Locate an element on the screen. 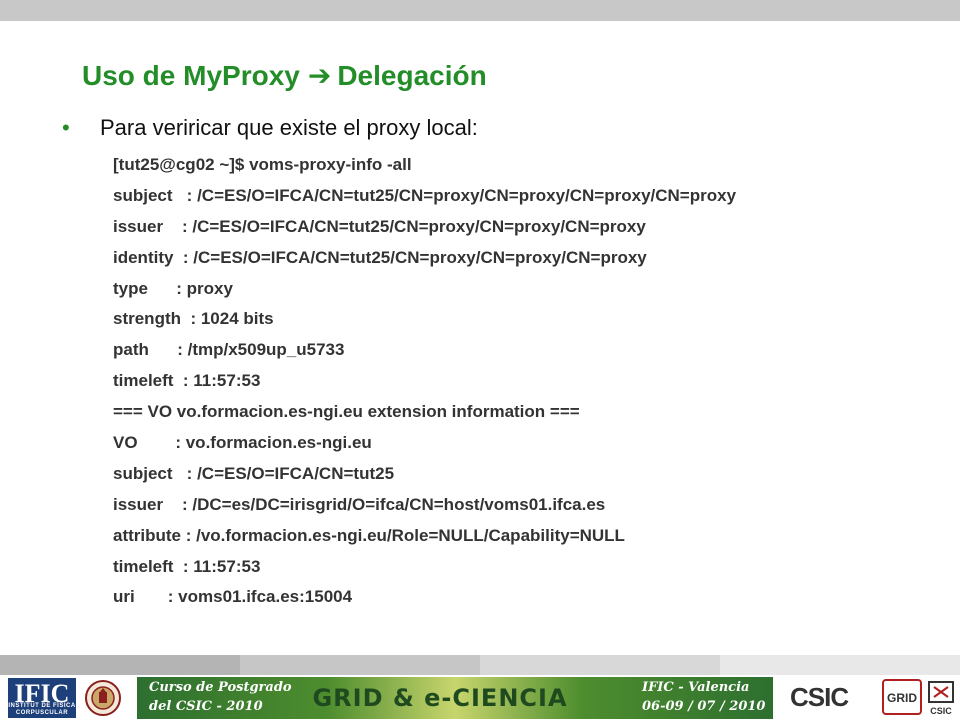 The width and height of the screenshot is (960, 720). banner-left-line-1: Curso de Postgrado is located at coordinates (220, 687).